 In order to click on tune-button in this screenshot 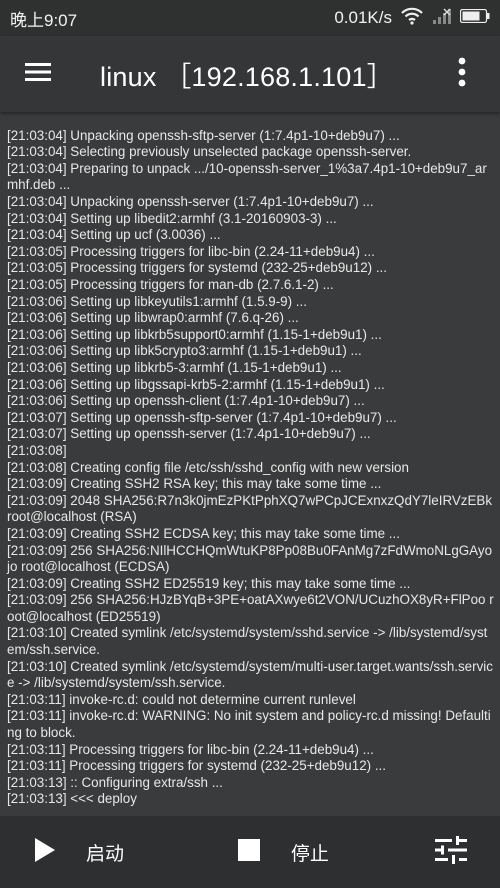, I will do `click(451, 852)`.